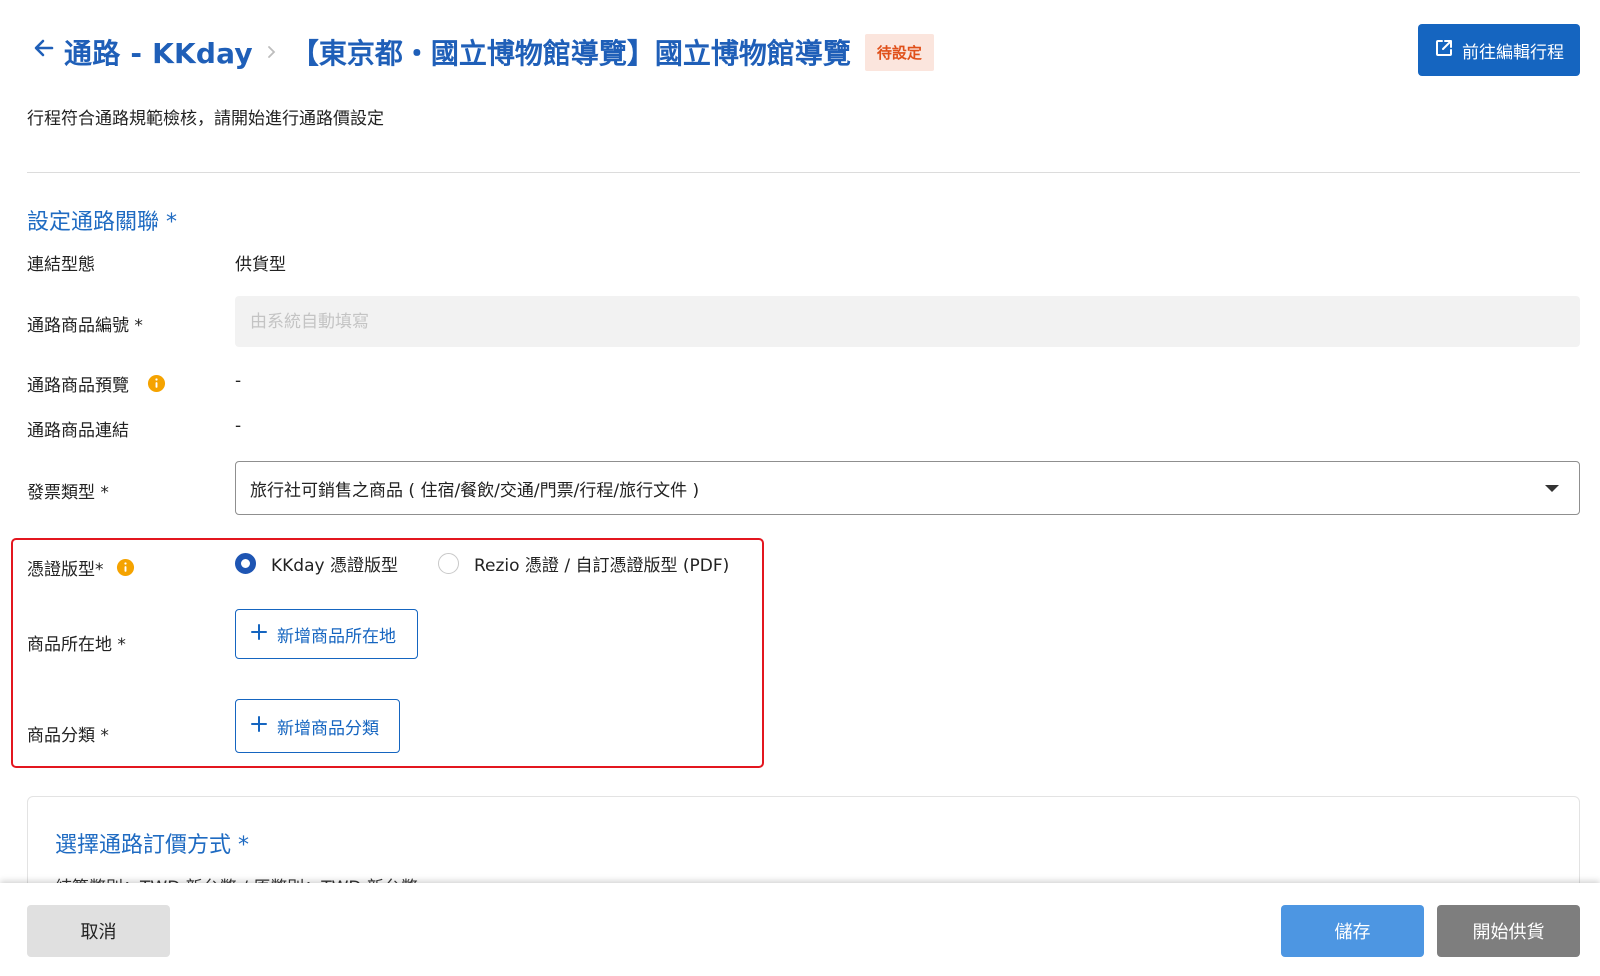 This screenshot has width=1600, height=976. What do you see at coordinates (158, 52) in the screenshot?
I see `channel-title: 通路 - KKday` at bounding box center [158, 52].